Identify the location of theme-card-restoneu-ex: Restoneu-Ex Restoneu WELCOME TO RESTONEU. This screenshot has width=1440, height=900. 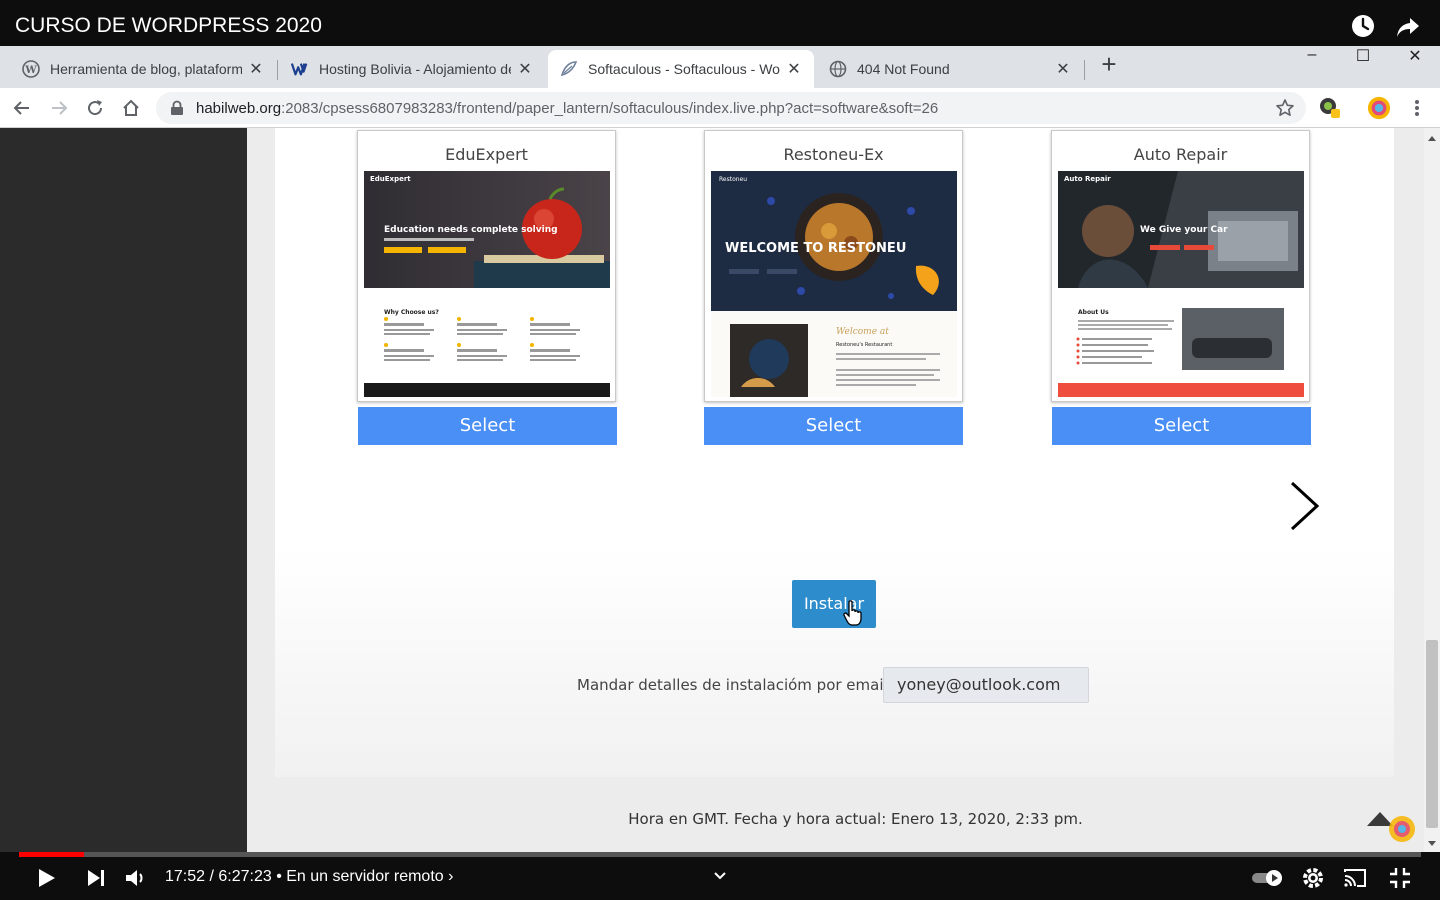
(833, 266).